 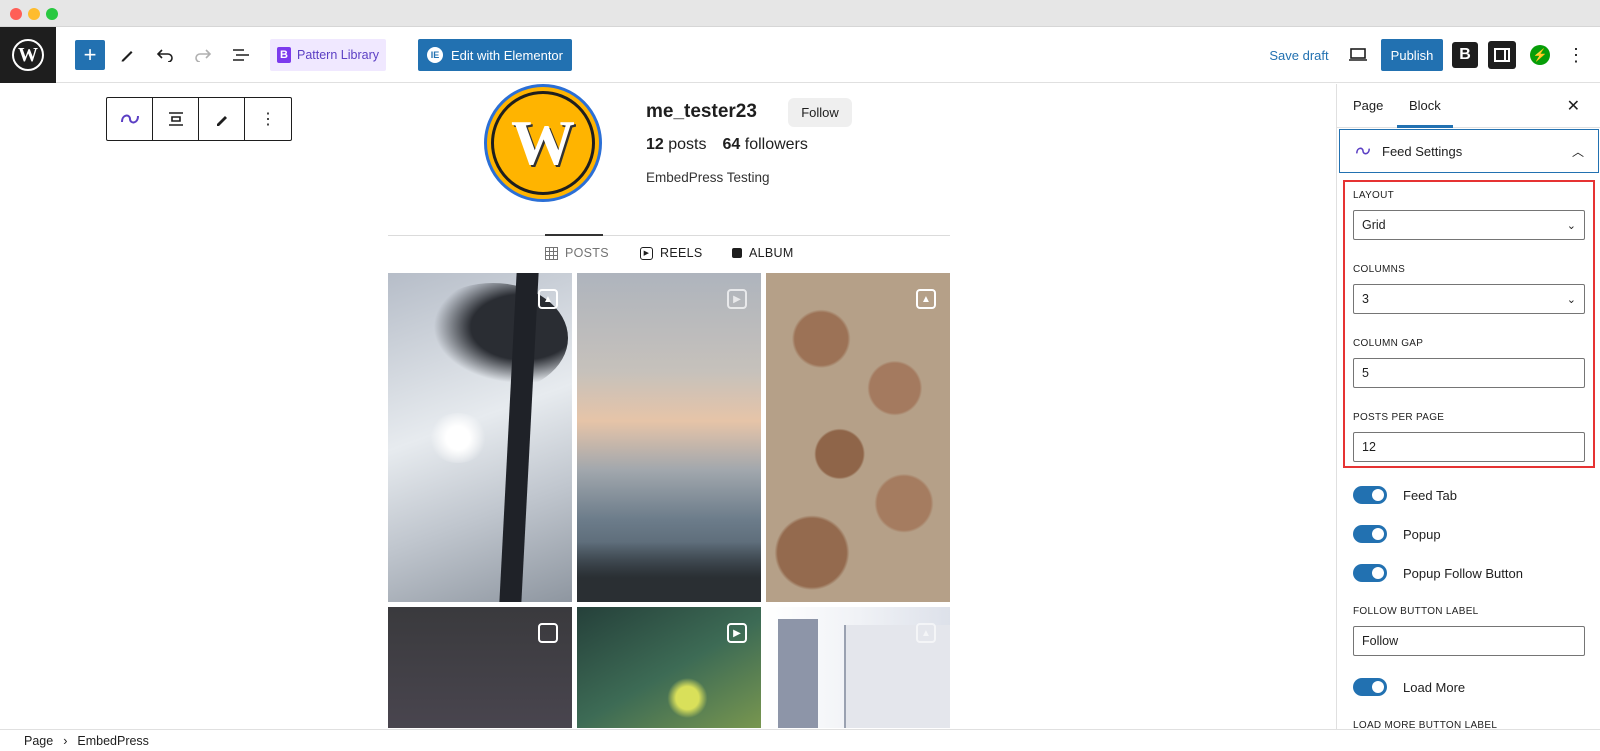 What do you see at coordinates (1409, 687) in the screenshot?
I see `load-more-toggle-row: Load More` at bounding box center [1409, 687].